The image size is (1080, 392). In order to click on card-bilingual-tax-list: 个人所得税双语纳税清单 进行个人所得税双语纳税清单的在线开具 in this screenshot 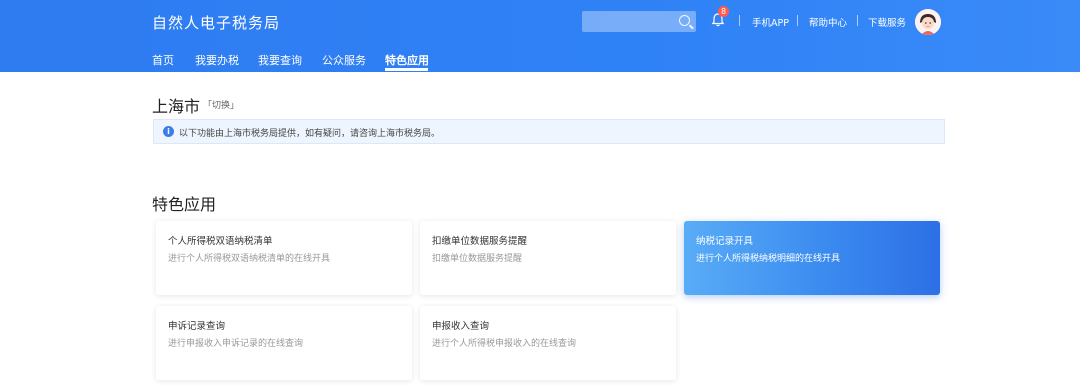, I will do `click(284, 258)`.